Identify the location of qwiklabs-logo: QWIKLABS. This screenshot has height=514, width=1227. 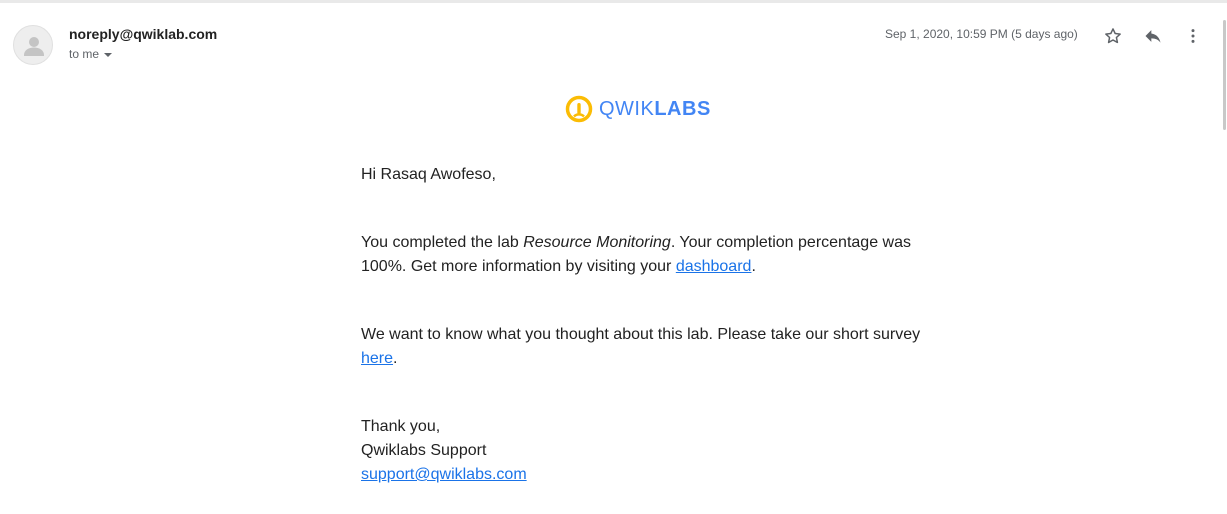
(638, 109).